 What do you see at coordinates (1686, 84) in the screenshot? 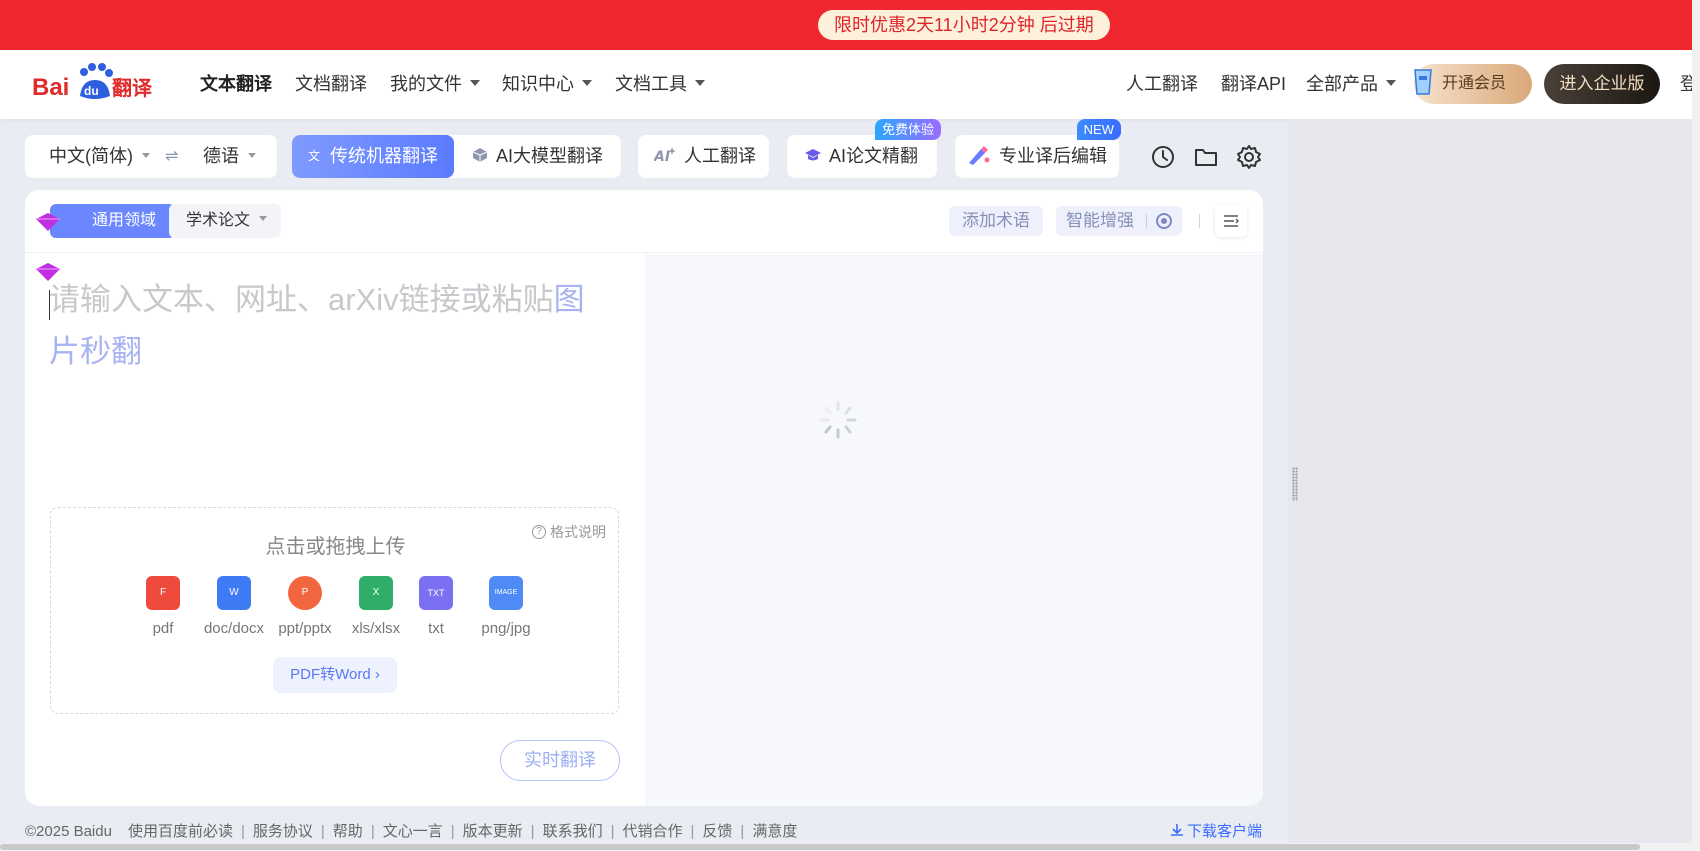
I see `login-link: 登` at bounding box center [1686, 84].